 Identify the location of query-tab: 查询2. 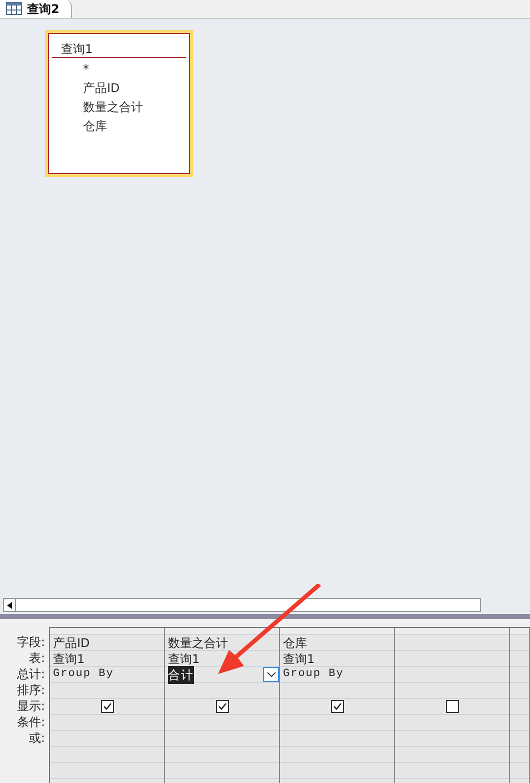
(36, 9).